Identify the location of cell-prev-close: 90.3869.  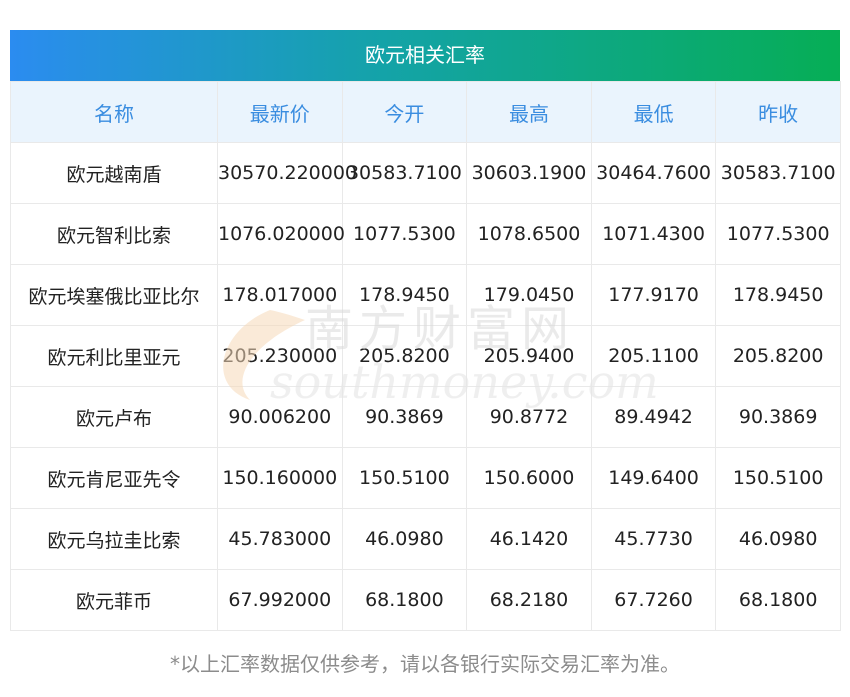
(778, 417).